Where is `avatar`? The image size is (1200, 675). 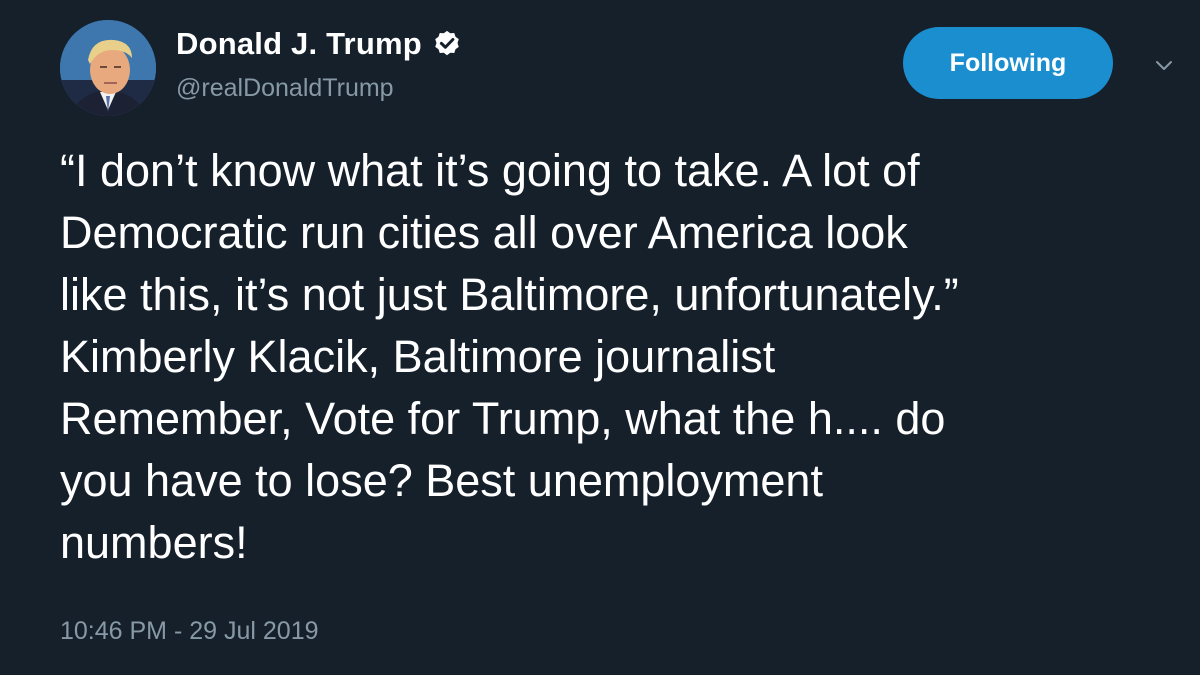
avatar is located at coordinates (108, 68).